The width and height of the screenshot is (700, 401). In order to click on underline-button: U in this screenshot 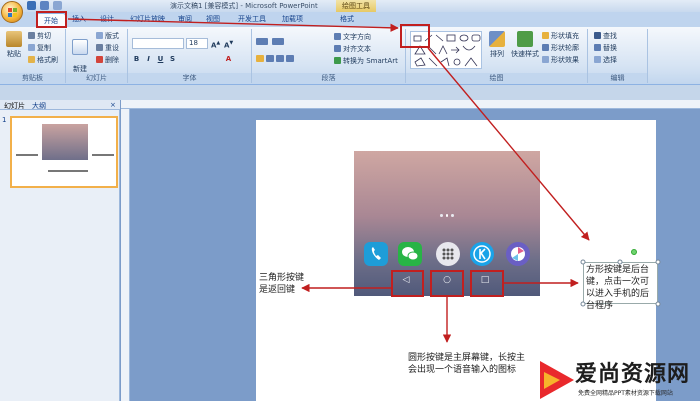, I will do `click(160, 59)`.